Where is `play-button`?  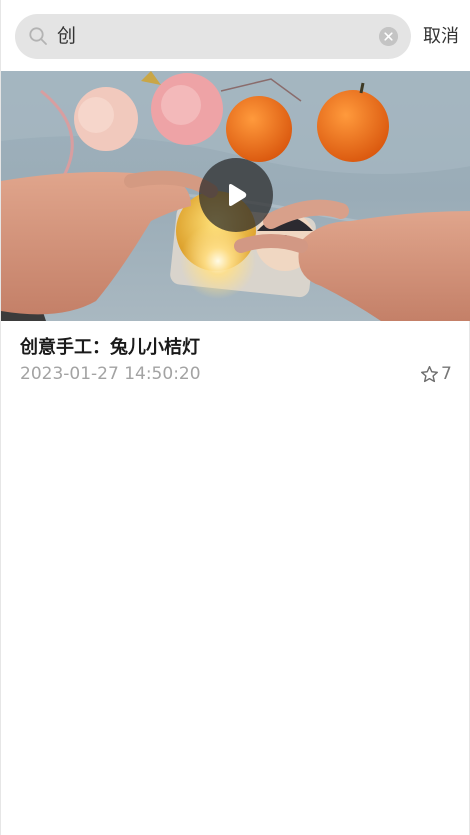 play-button is located at coordinates (236, 195).